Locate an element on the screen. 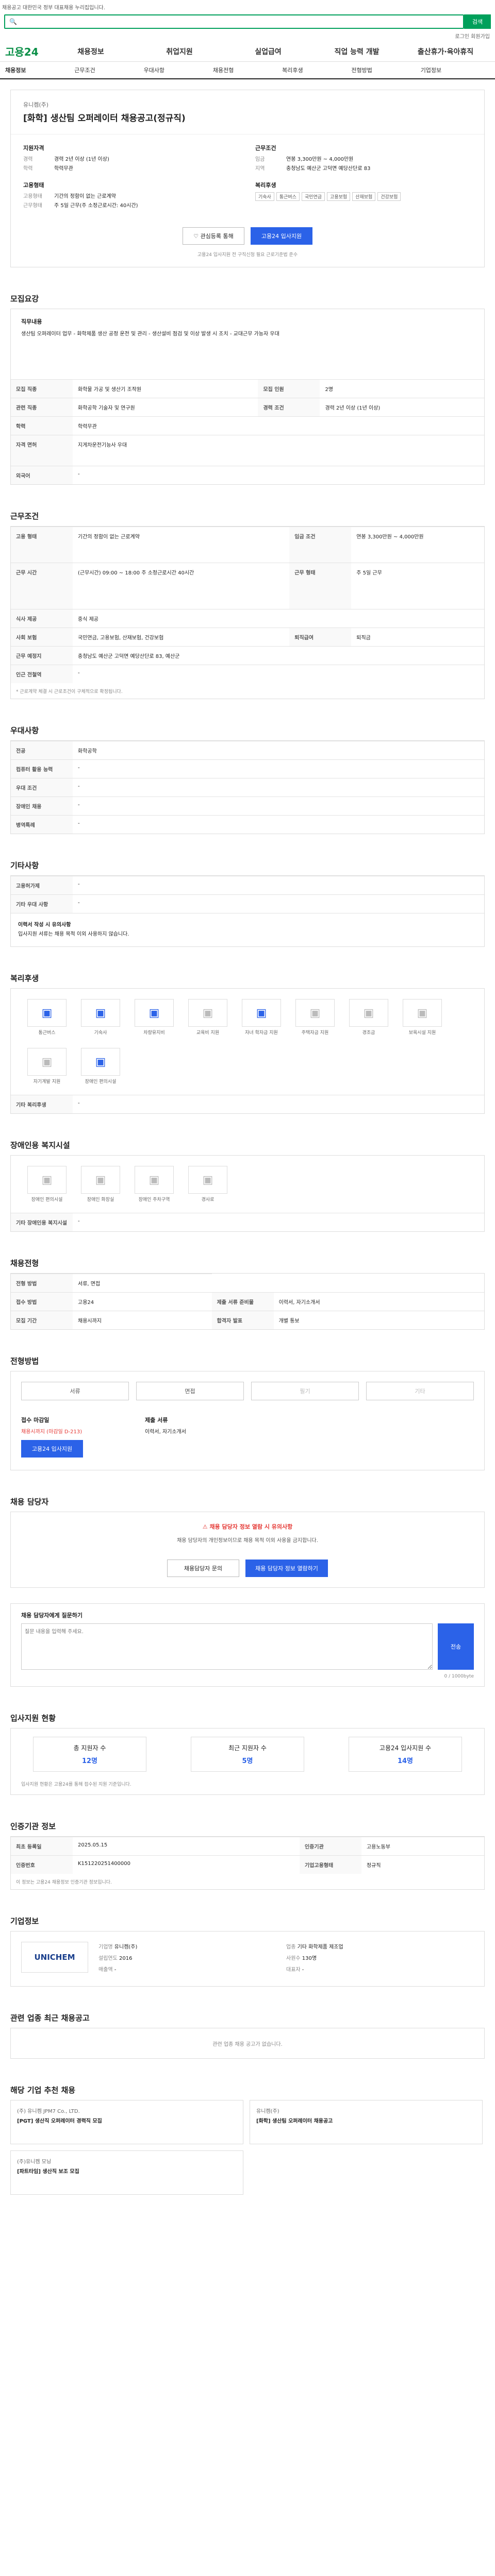 This screenshot has height=2576, width=495. welfare-label: 자기계발 지원 is located at coordinates (47, 1081).